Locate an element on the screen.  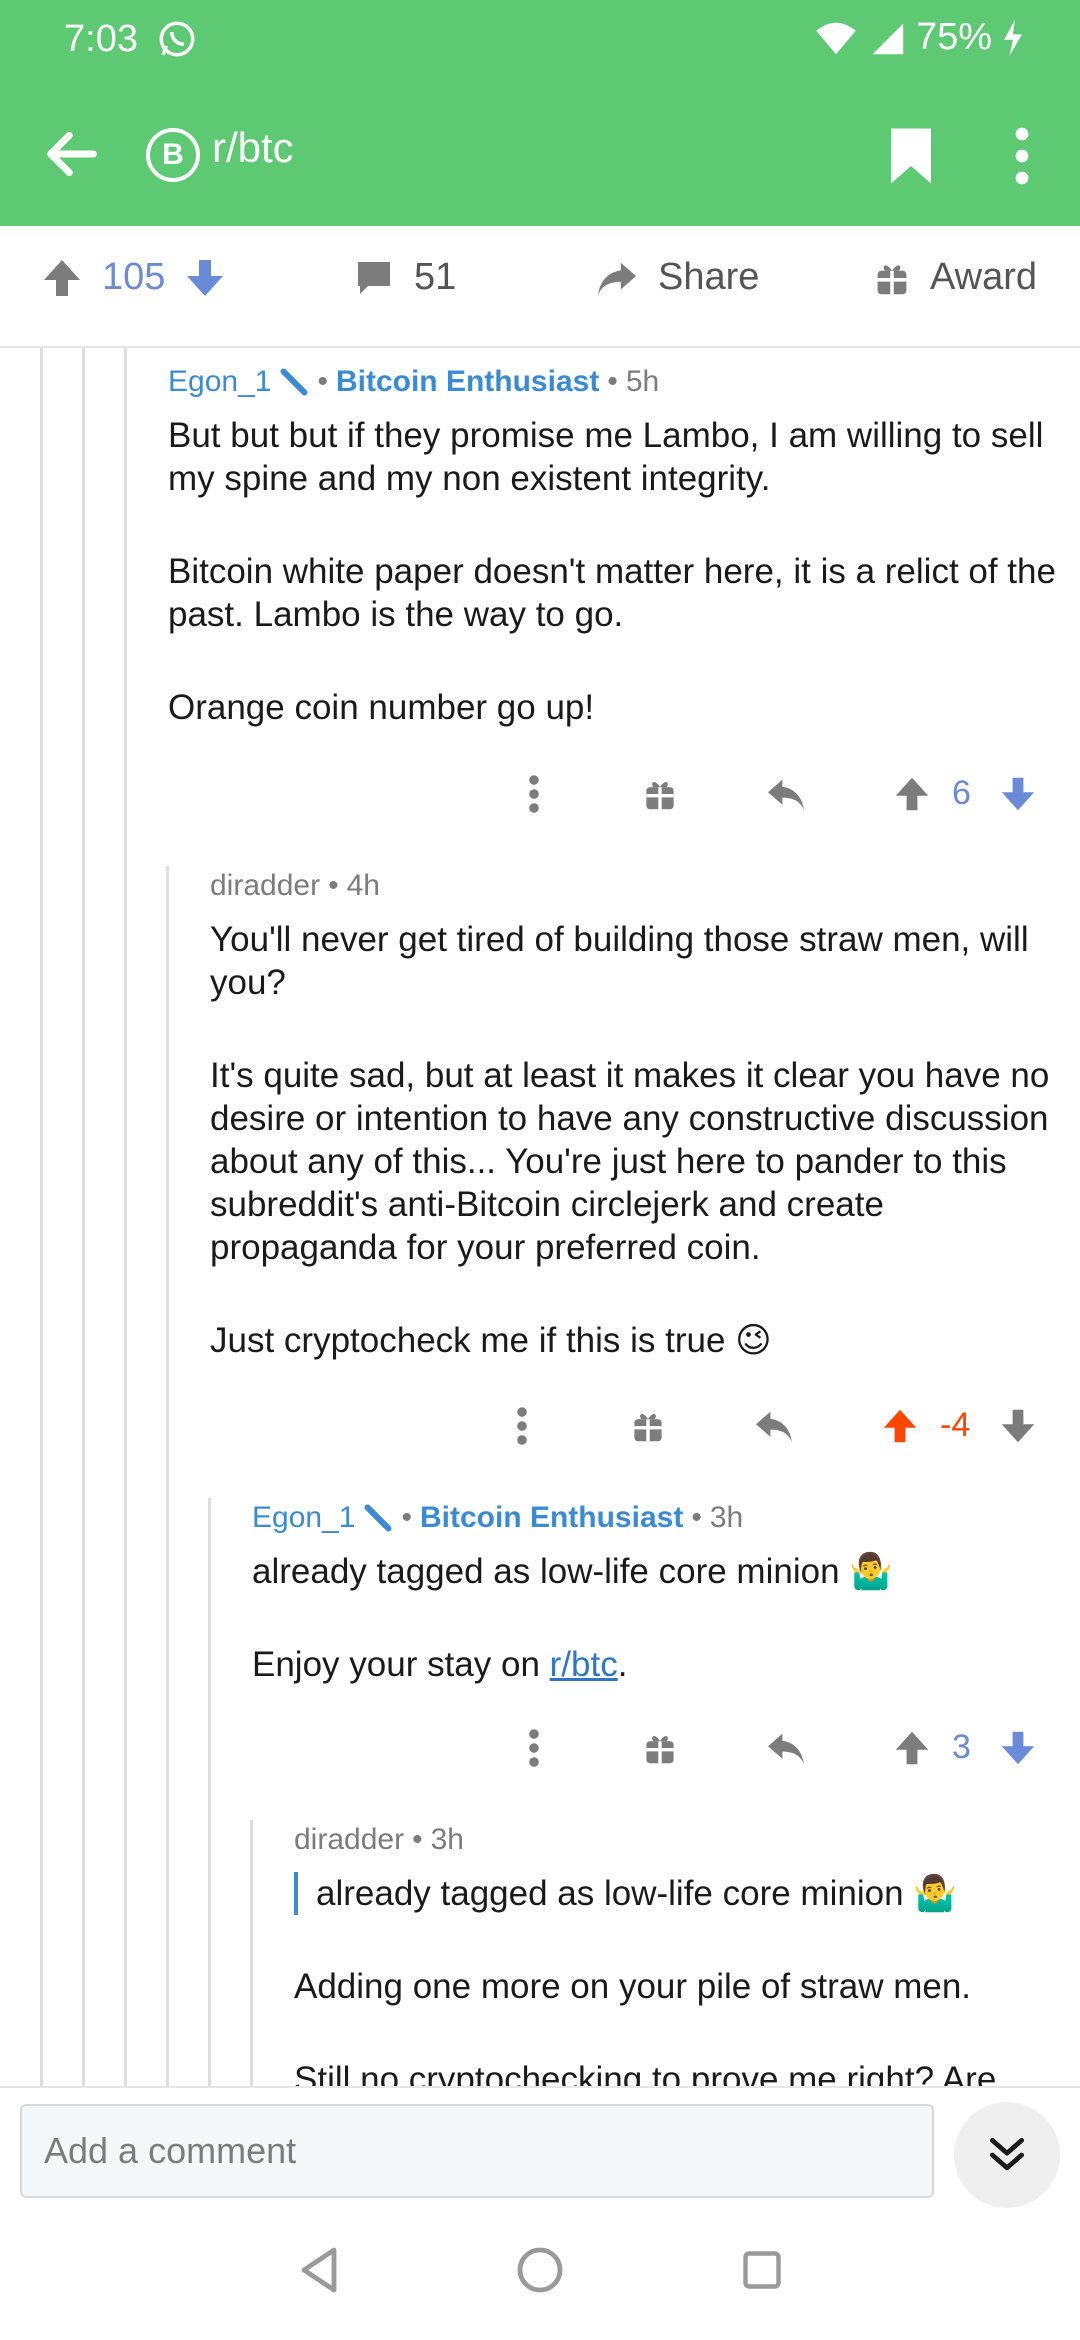
nav-recents-button is located at coordinates (762, 2270).